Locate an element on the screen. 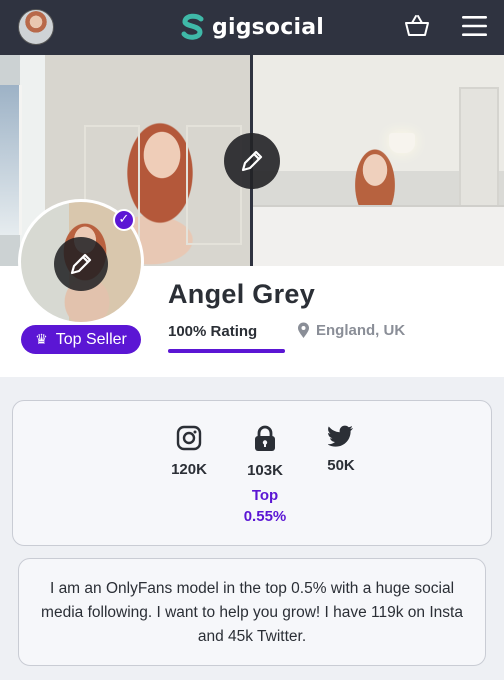 The height and width of the screenshot is (680, 504). twitter-stat: 50K is located at coordinates (341, 449).